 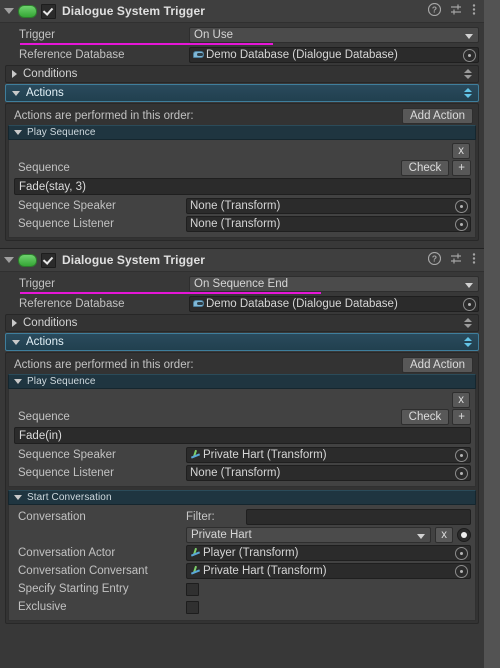 I want to click on conversation-actor-label: Conversation Actor, so click(x=67, y=553).